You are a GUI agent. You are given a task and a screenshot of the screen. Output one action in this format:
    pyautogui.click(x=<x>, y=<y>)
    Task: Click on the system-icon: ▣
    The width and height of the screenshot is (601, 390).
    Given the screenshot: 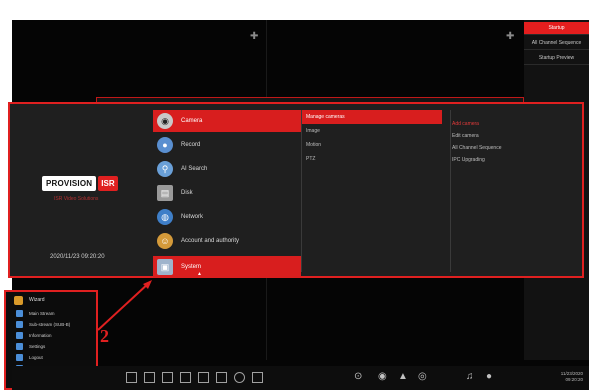 What is the action you would take?
    pyautogui.click(x=165, y=267)
    